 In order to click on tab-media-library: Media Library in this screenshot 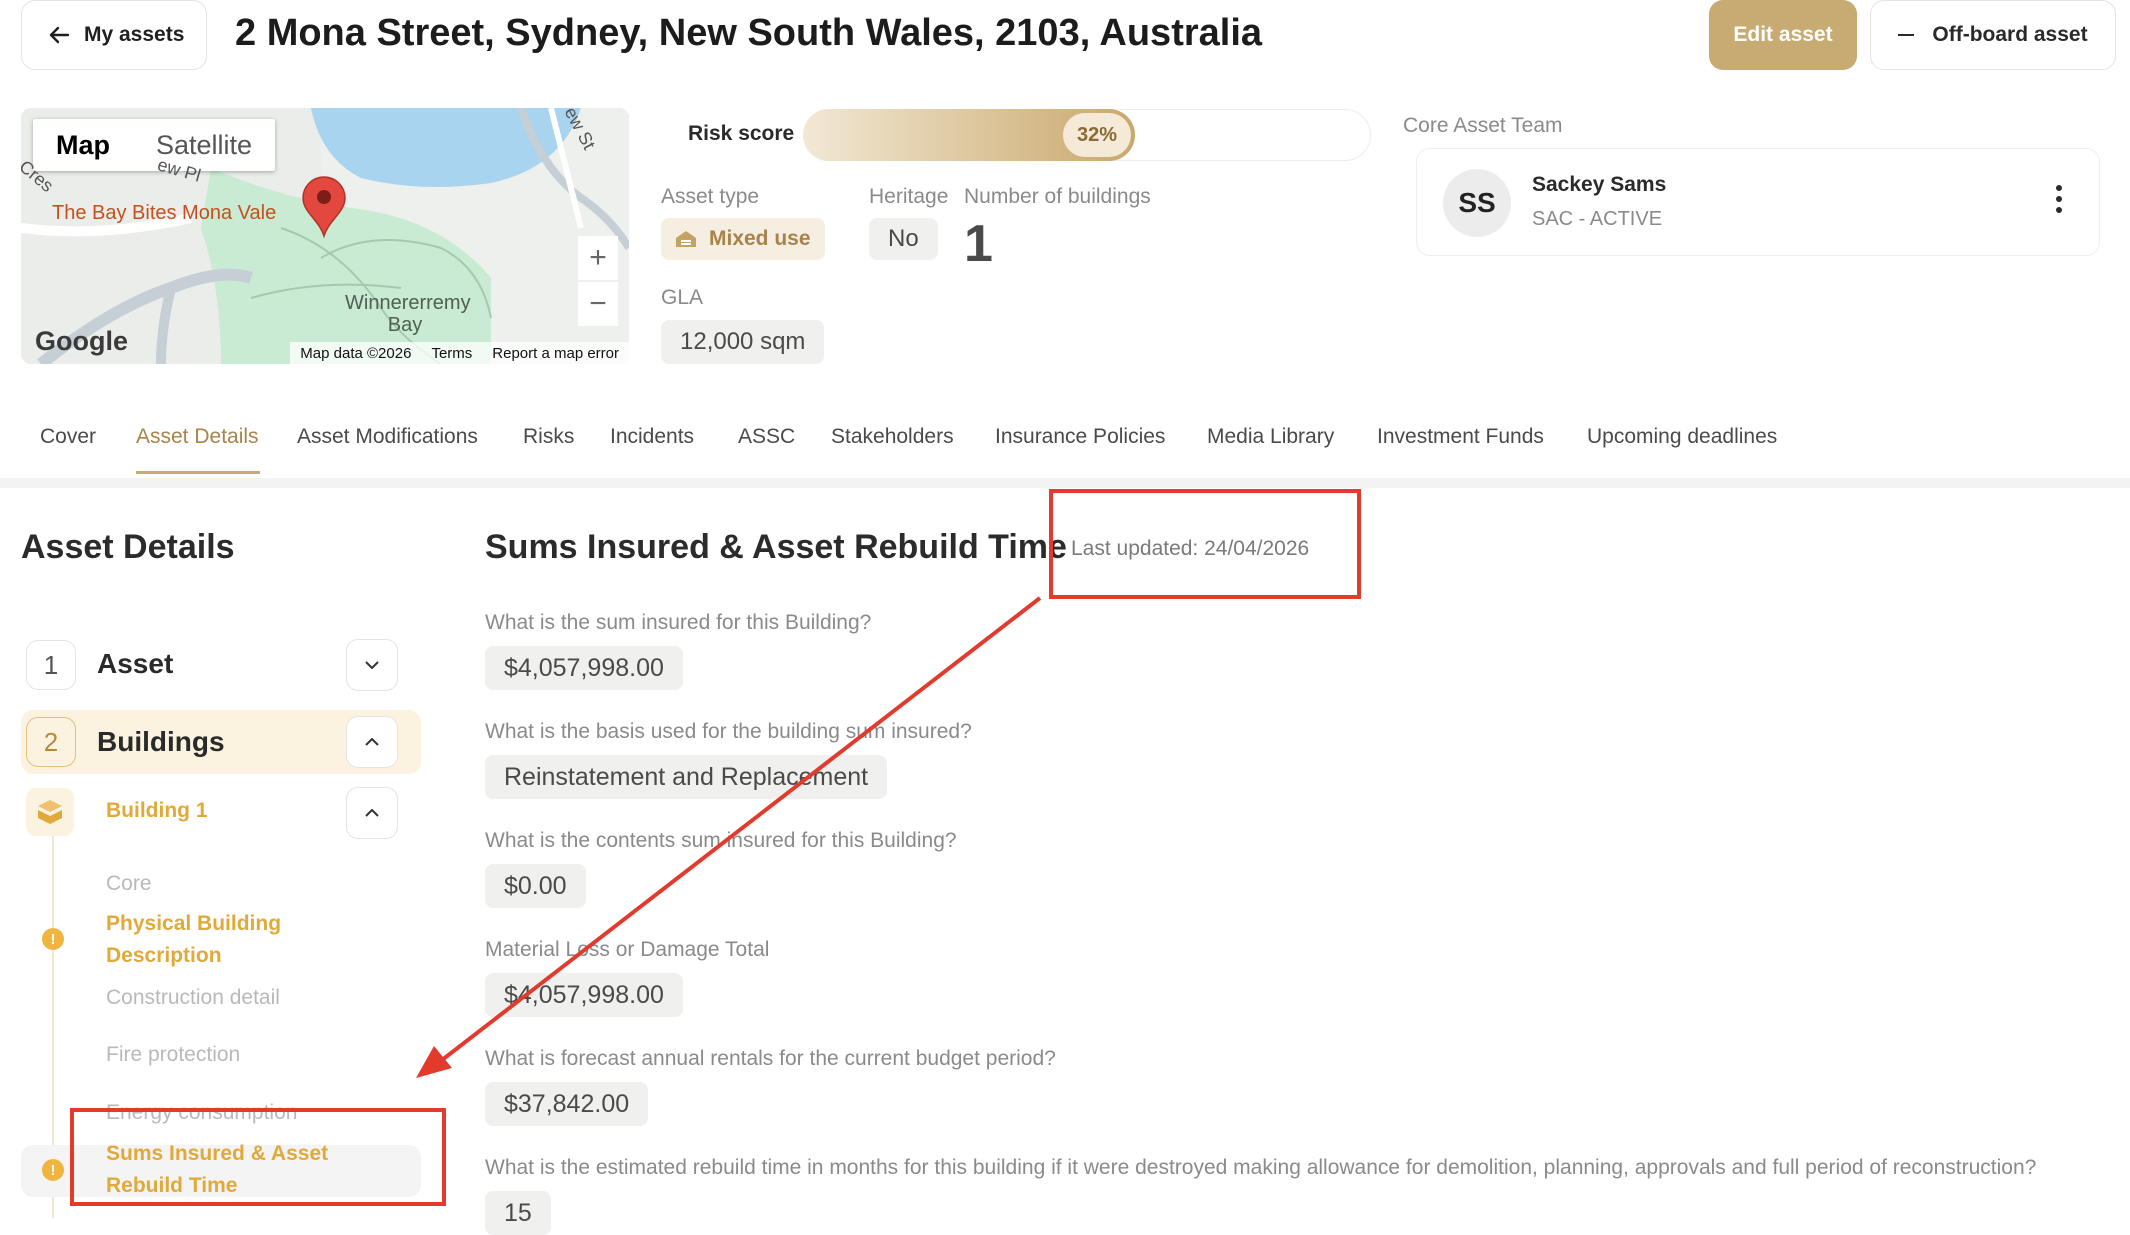, I will do `click(1270, 437)`.